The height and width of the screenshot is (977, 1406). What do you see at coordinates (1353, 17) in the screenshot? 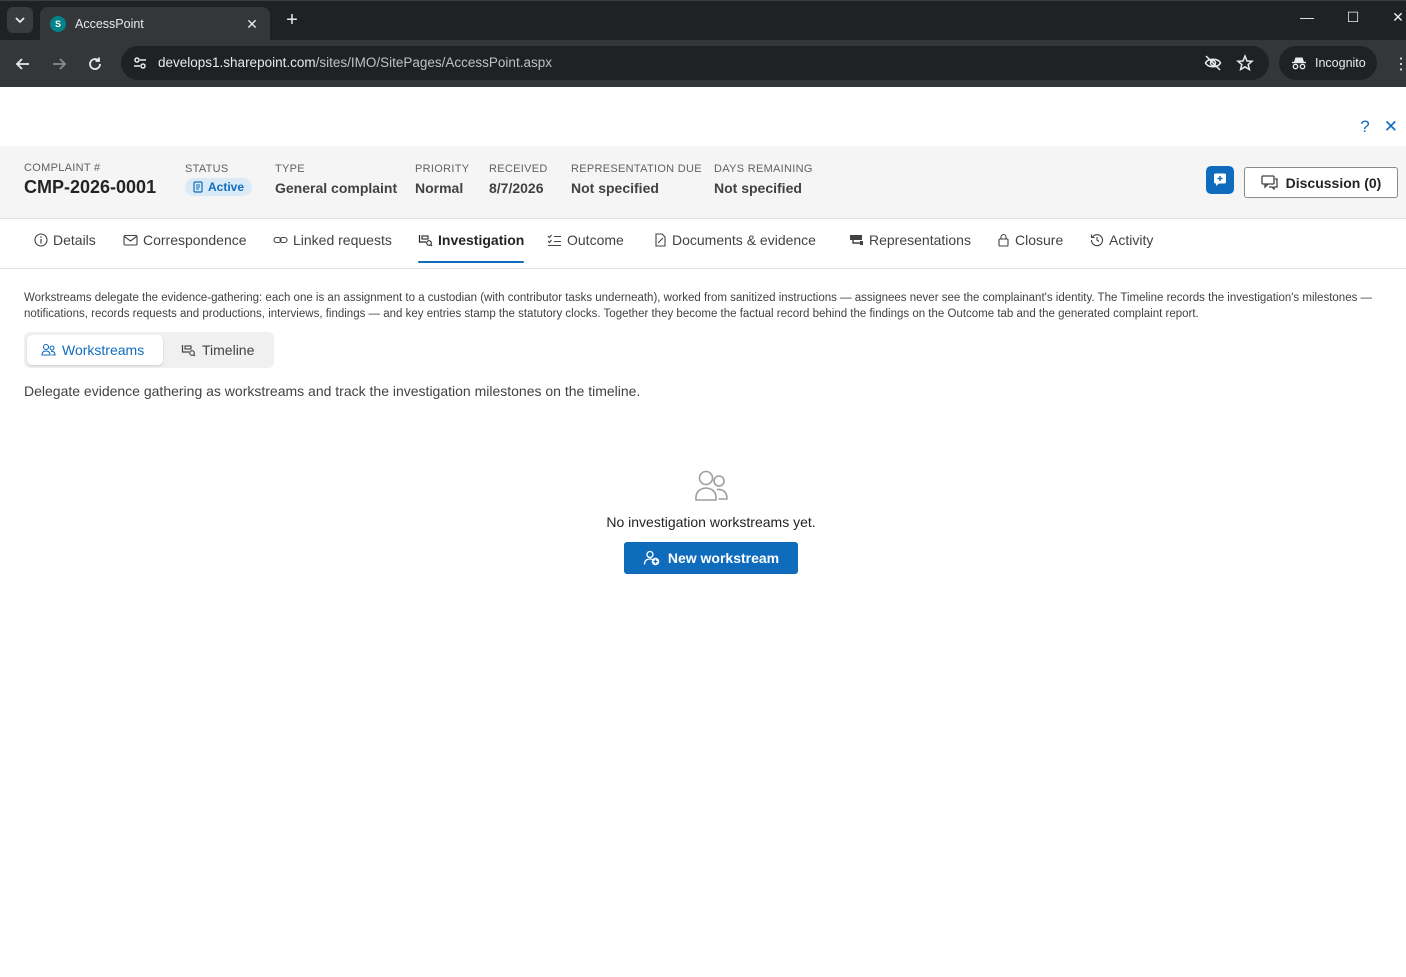
I see `maximize-icon: ☐` at bounding box center [1353, 17].